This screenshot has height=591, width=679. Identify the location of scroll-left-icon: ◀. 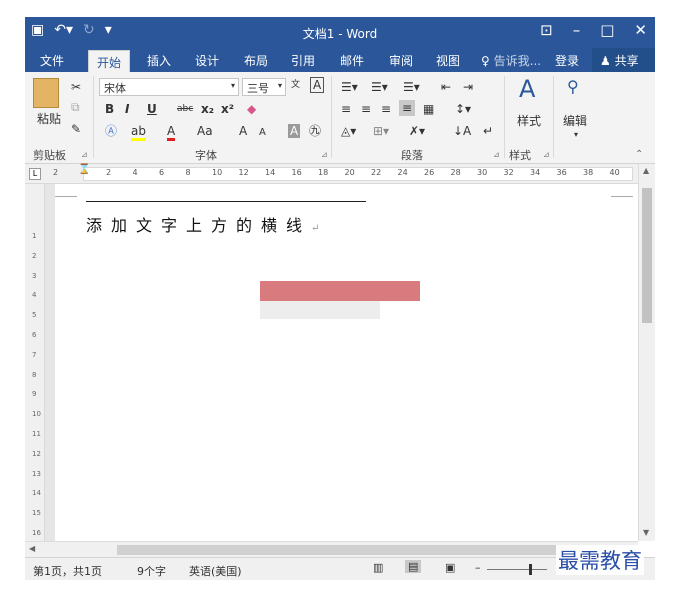
(32, 548).